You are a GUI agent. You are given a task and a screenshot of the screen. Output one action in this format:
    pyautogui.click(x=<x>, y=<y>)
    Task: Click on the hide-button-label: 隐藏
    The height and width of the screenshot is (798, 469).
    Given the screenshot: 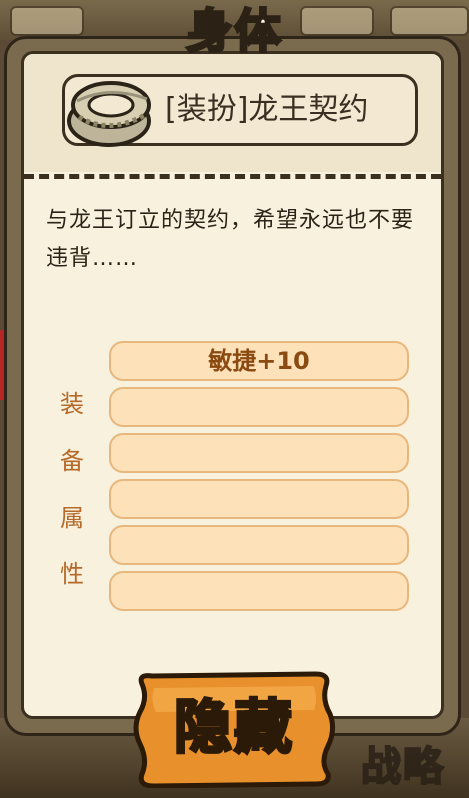 What is the action you would take?
    pyautogui.click(x=233, y=727)
    